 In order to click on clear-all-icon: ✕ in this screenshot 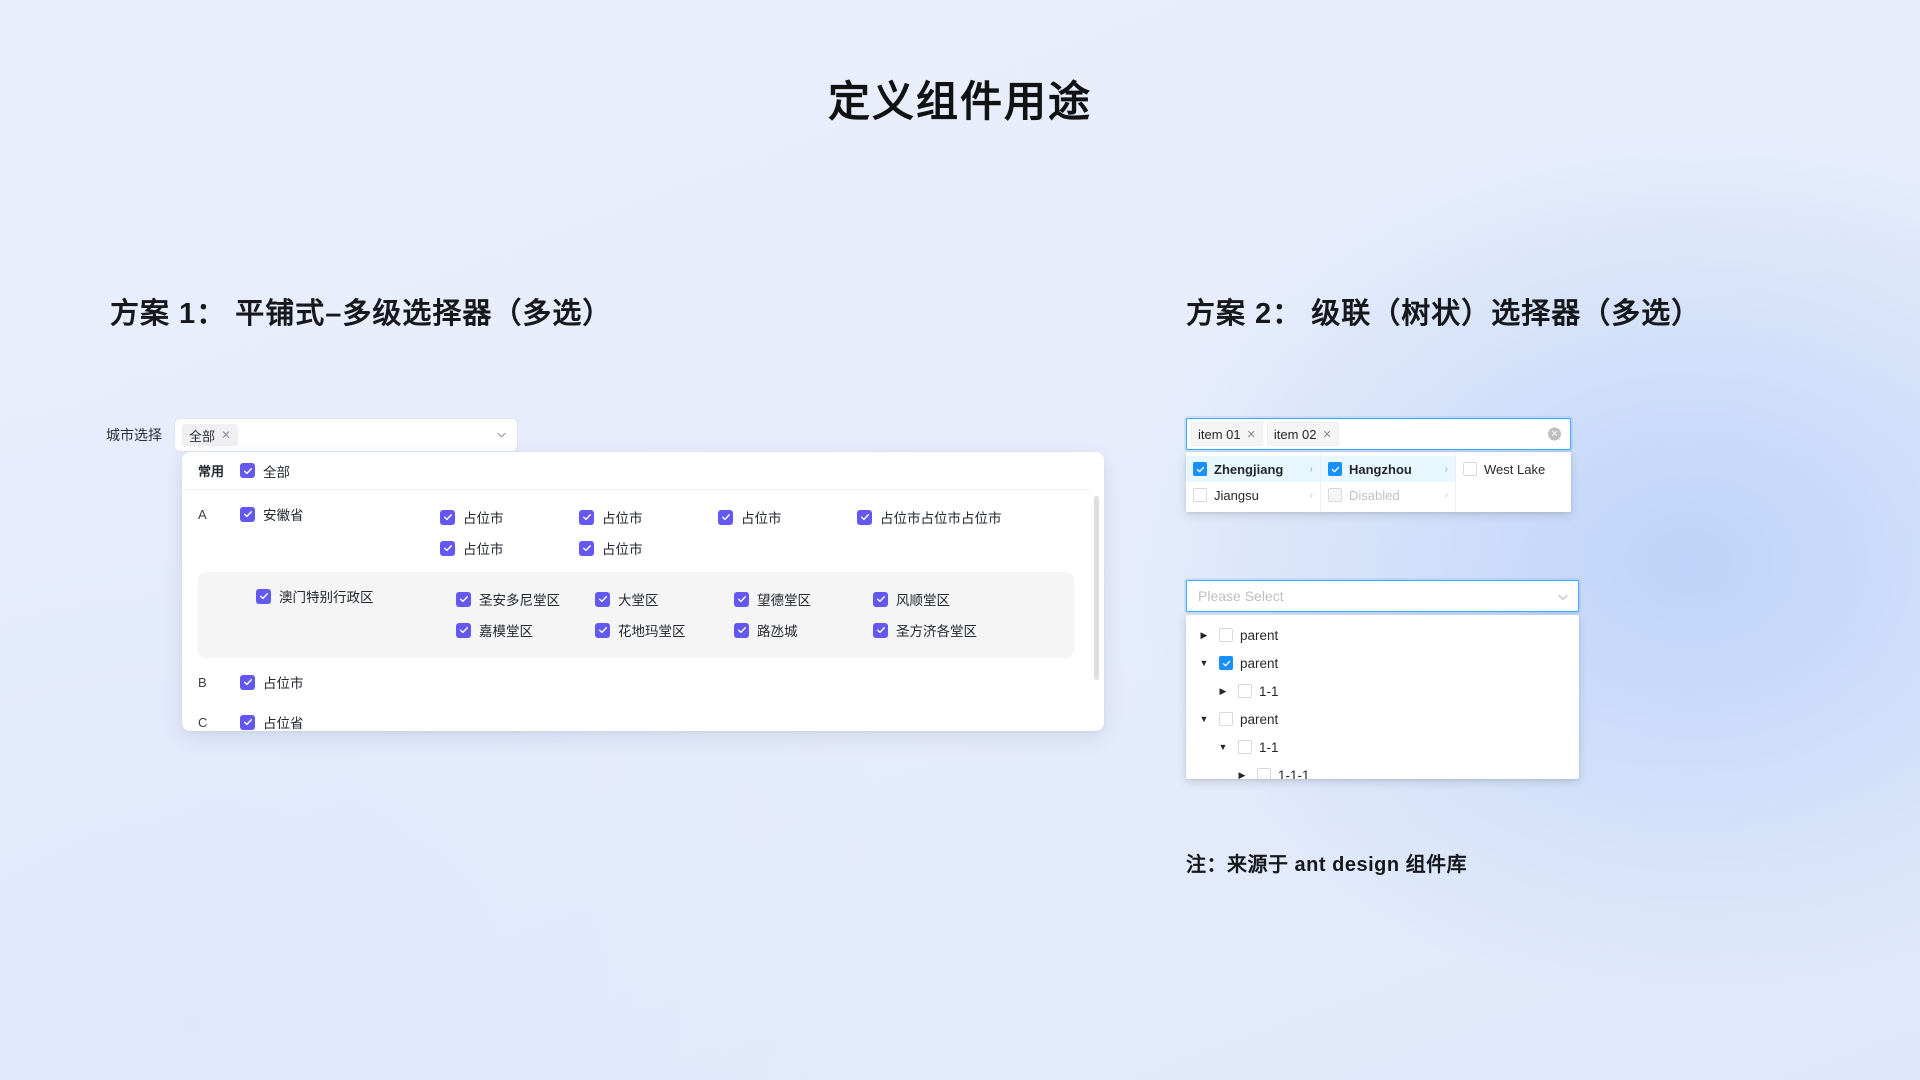, I will do `click(1554, 434)`.